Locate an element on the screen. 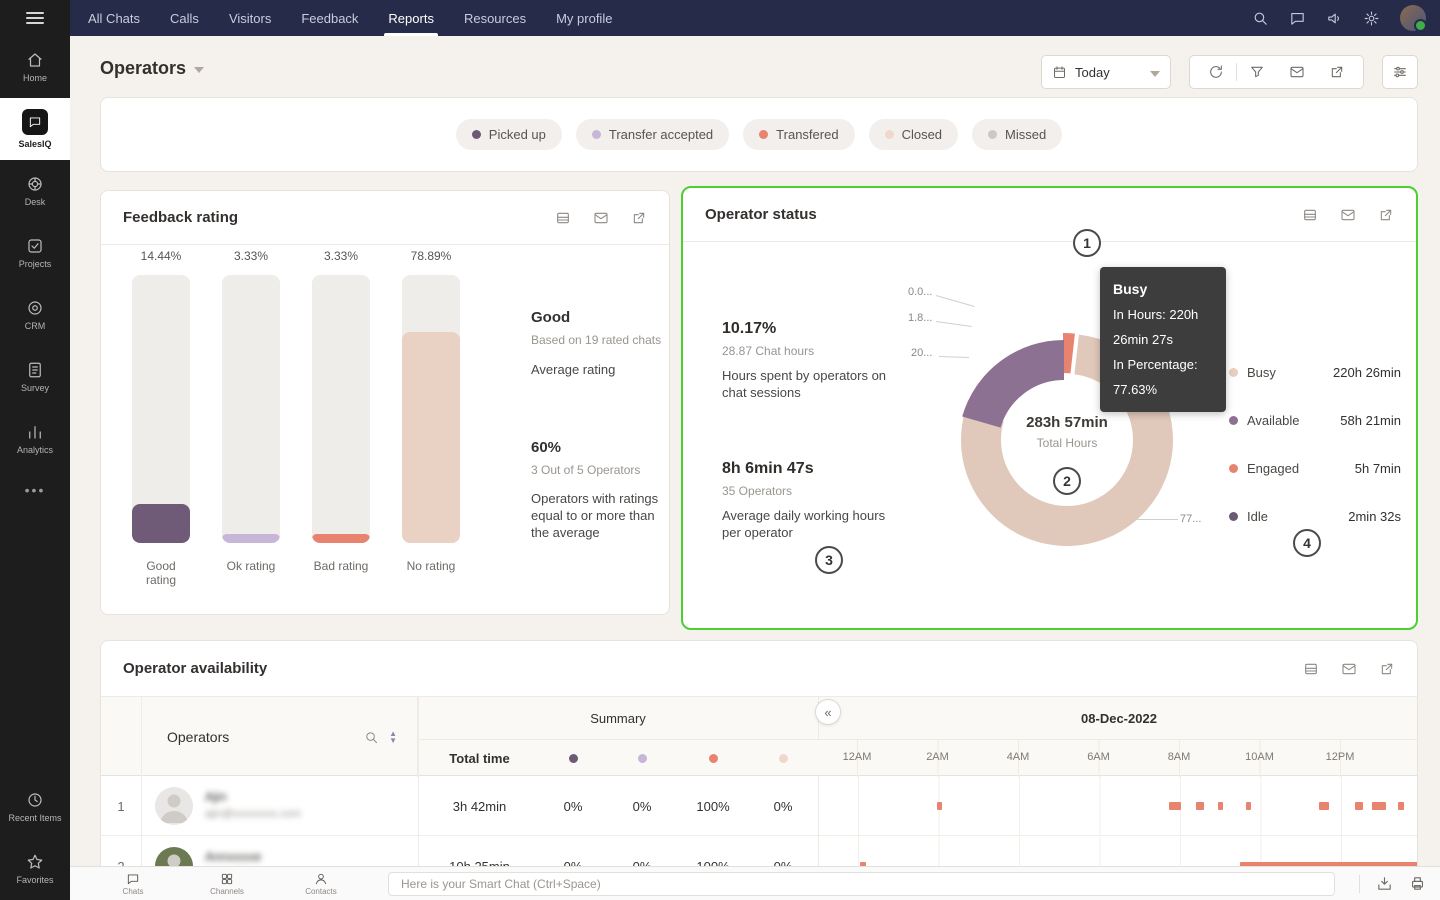  nav-tab: Feedback is located at coordinates (329, 18).